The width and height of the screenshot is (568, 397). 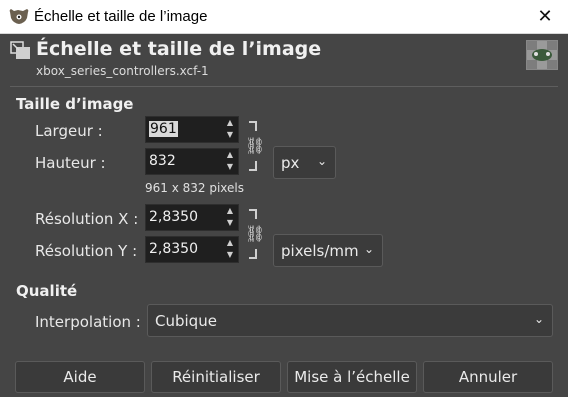 I want to click on scale-image-icon, so click(x=20, y=50).